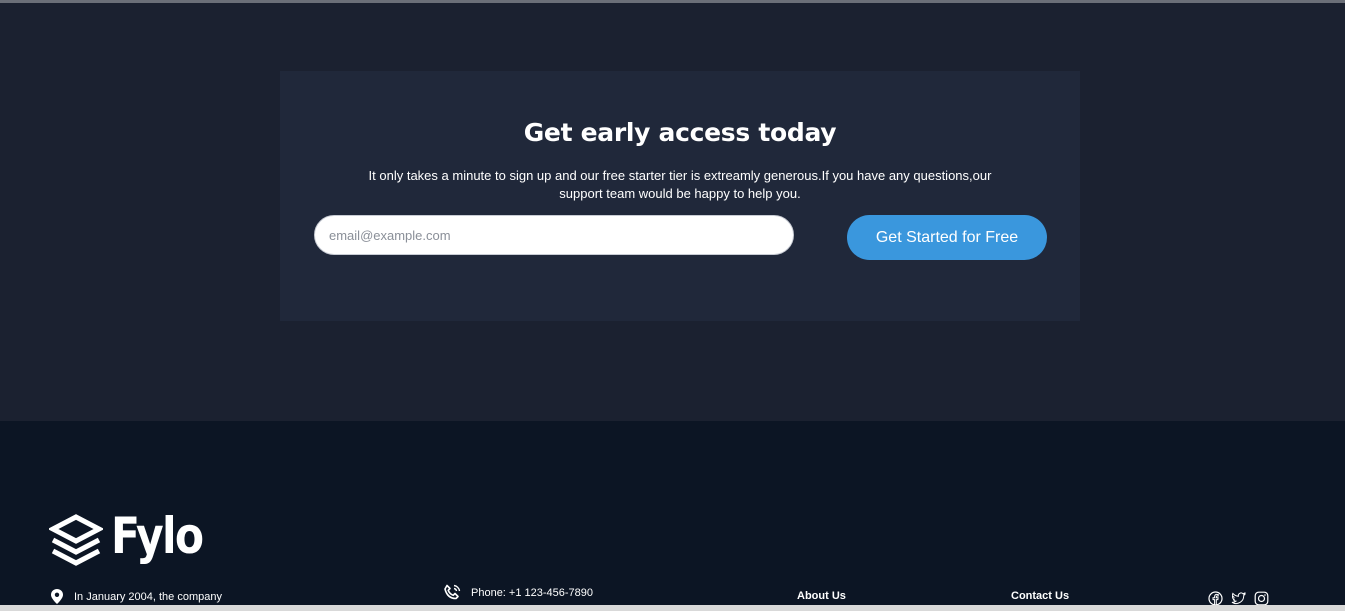 This screenshot has width=1345, height=611. I want to click on cta-title: Get early access today, so click(680, 132).